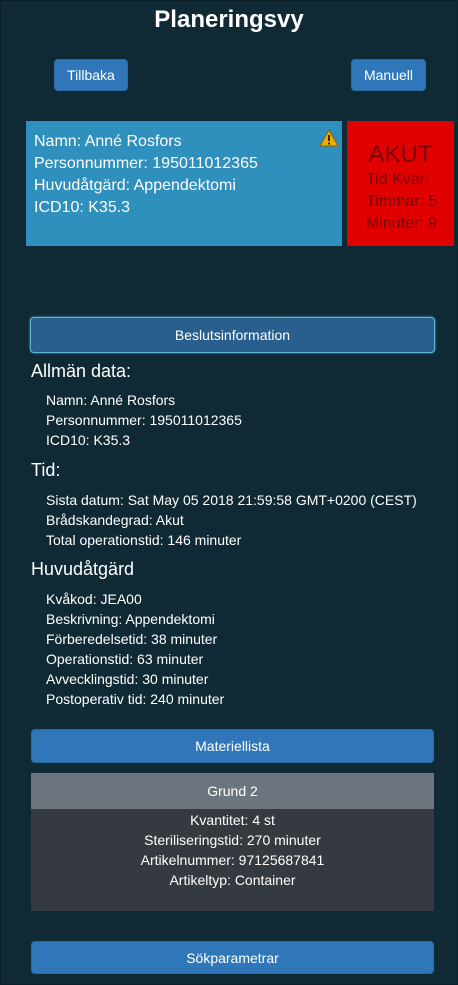 The height and width of the screenshot is (985, 458). Describe the element at coordinates (132, 639) in the screenshot. I see `list-item: Förberedelsetid: 38 minuter` at that location.